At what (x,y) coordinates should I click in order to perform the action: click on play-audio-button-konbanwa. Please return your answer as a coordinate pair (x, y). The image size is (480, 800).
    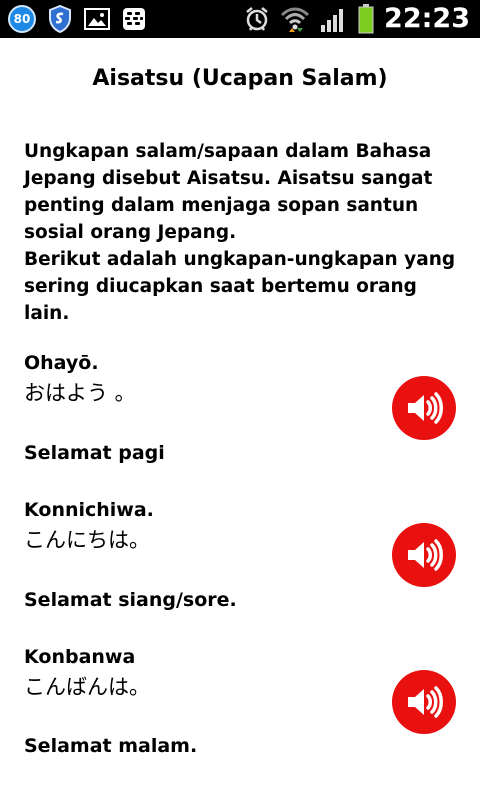
    Looking at the image, I should click on (424, 702).